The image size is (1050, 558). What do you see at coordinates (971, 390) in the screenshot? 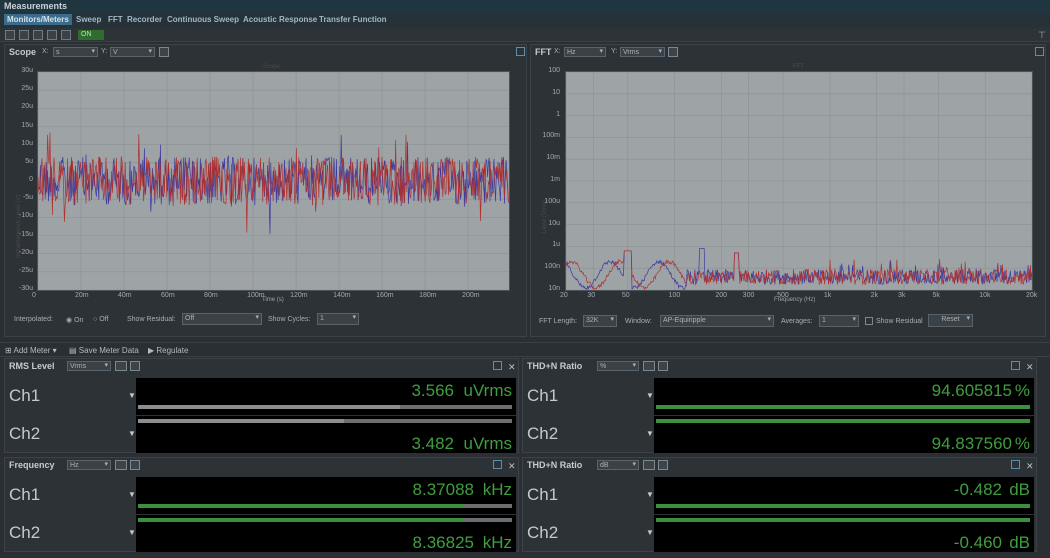
I see `meter-value: 94.605815` at bounding box center [971, 390].